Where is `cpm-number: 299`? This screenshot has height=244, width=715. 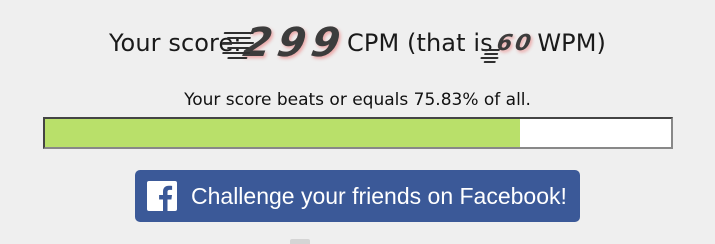 cpm-number: 299 is located at coordinates (294, 43).